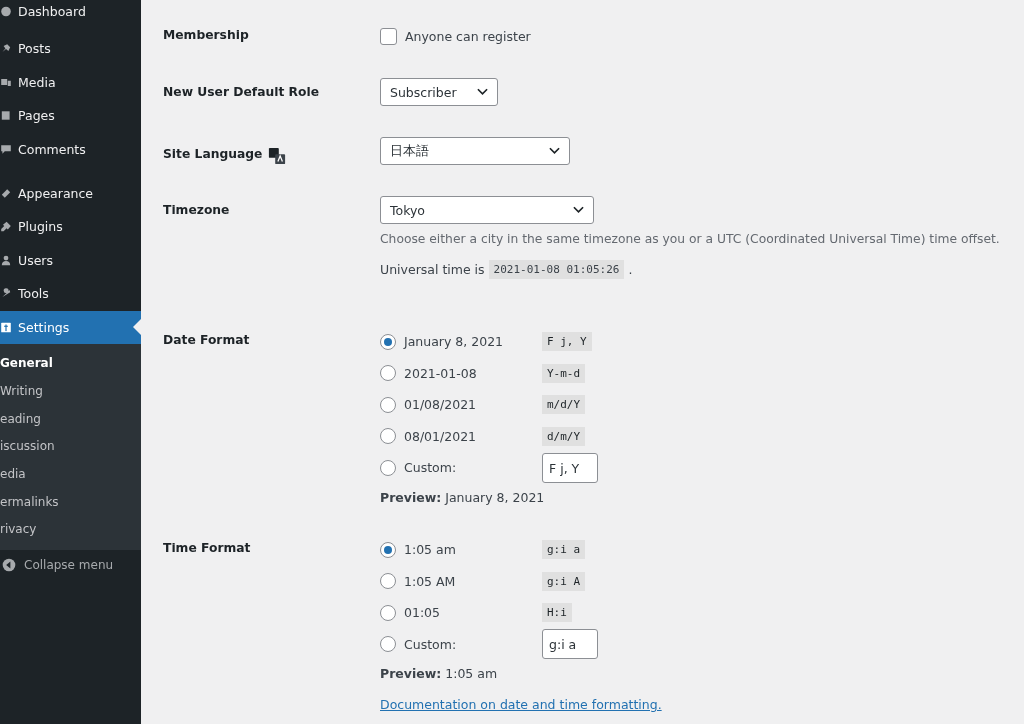 Image resolution: width=1024 pixels, height=724 pixels. What do you see at coordinates (570, 644) in the screenshot?
I see `custom-format-field: g:i a` at bounding box center [570, 644].